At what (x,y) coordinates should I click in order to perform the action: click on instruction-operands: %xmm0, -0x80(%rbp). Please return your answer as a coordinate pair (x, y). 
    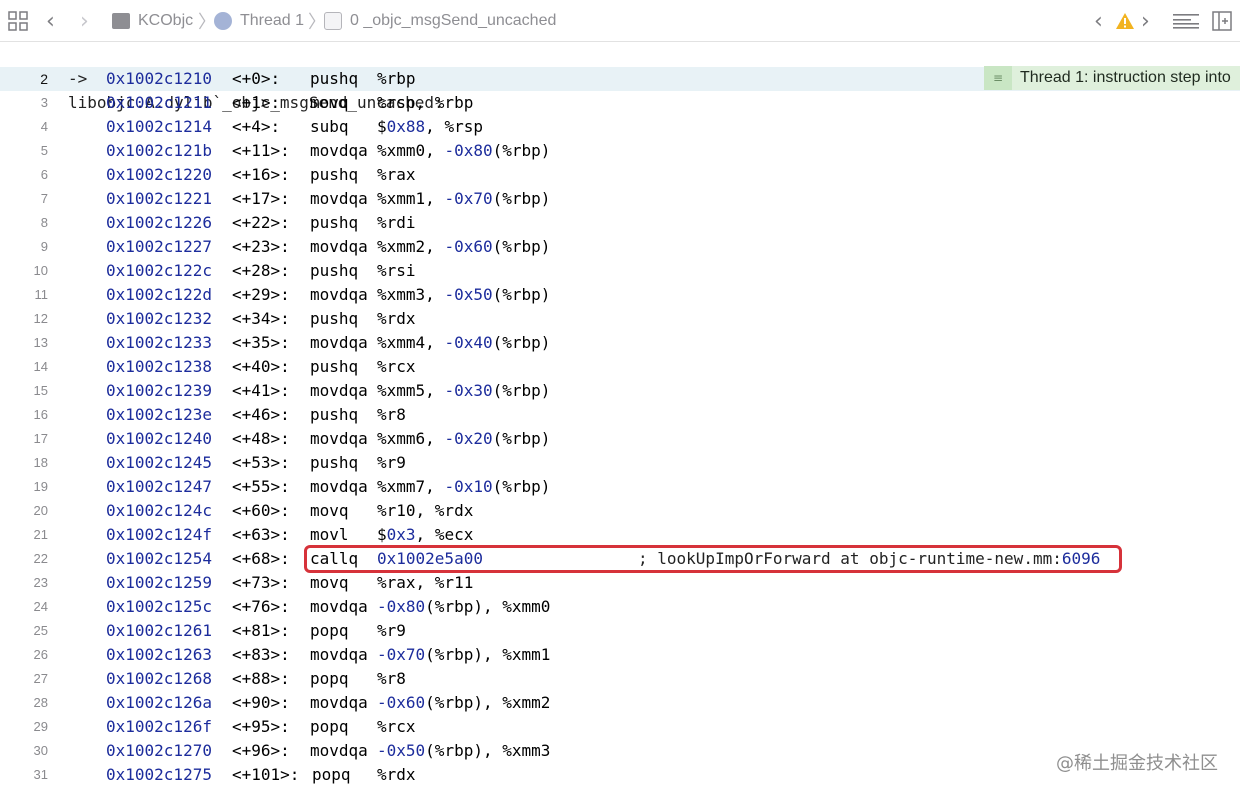
    Looking at the image, I should click on (464, 150).